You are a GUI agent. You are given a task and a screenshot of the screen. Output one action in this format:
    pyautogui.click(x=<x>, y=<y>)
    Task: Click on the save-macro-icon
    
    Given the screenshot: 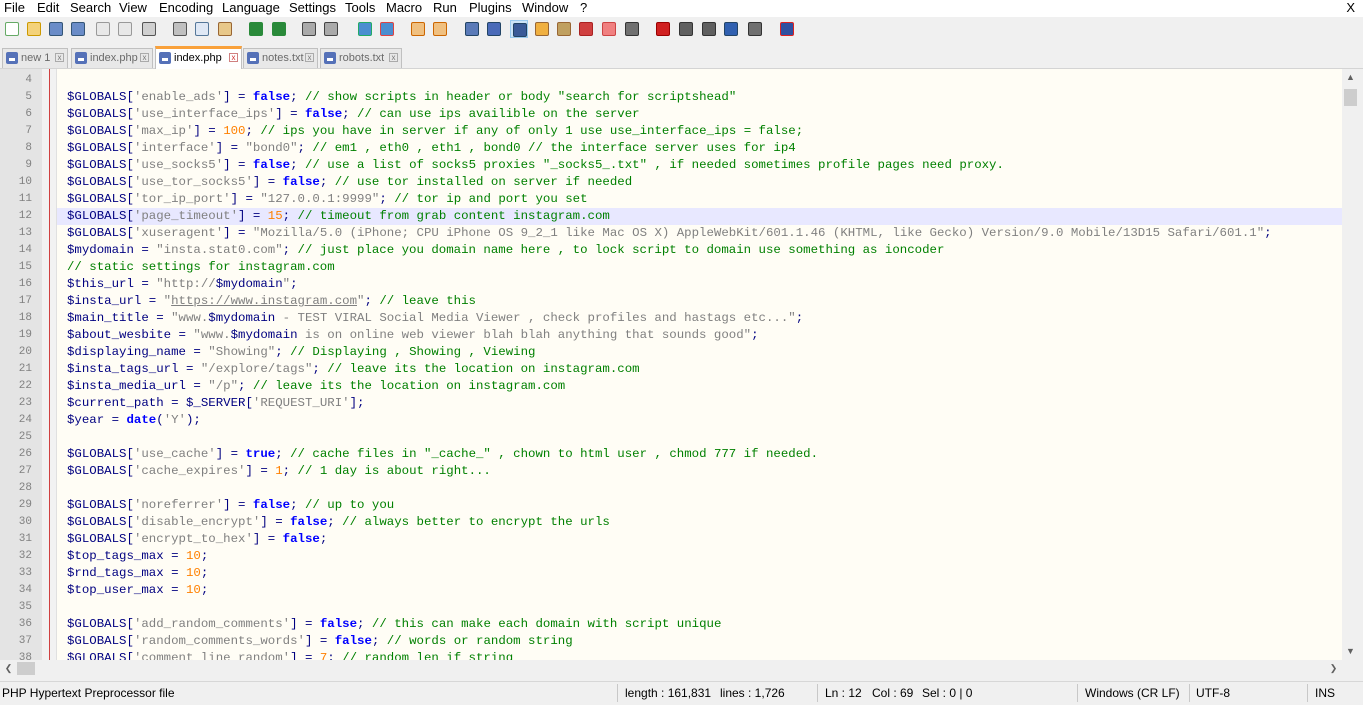 What is the action you would take?
    pyautogui.click(x=755, y=29)
    